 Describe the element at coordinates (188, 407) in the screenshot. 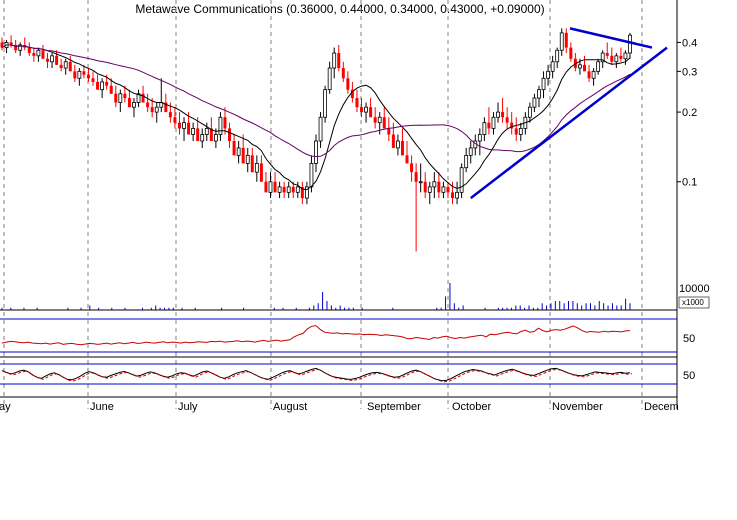

I see `month-label: July` at that location.